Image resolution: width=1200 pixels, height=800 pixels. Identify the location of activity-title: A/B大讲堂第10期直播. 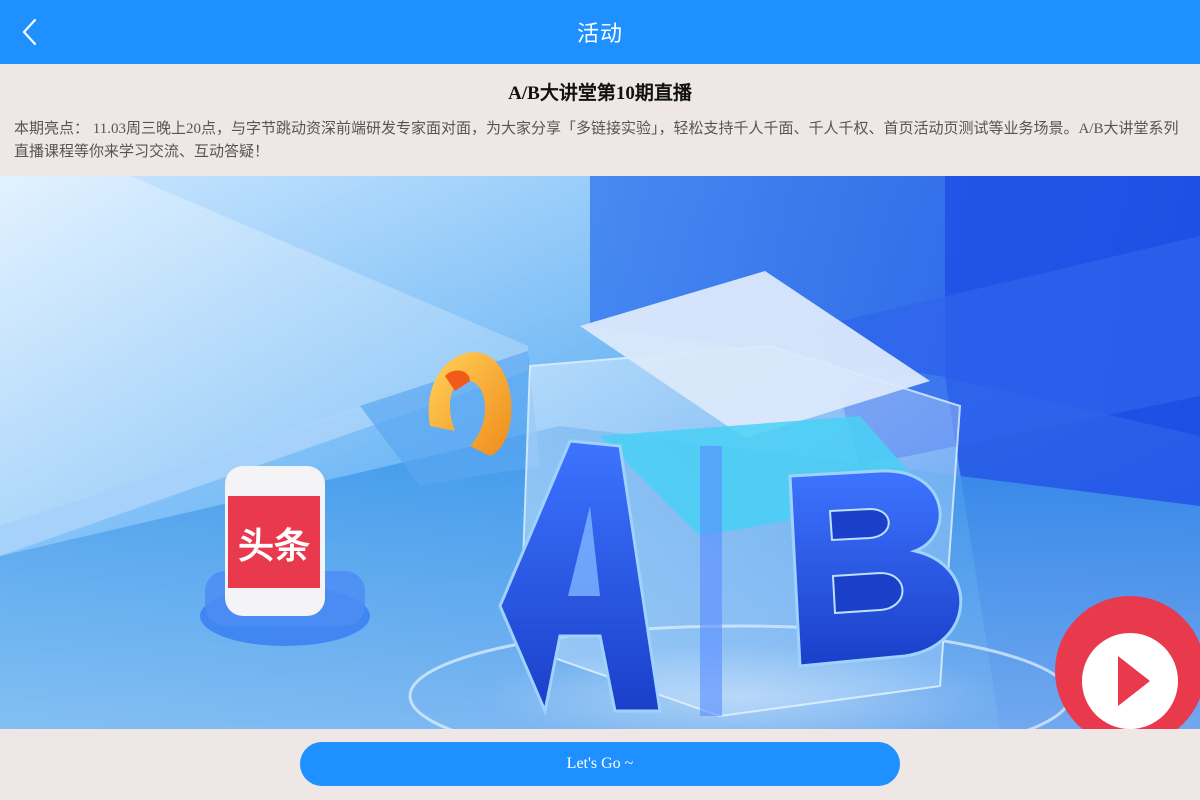
(600, 93).